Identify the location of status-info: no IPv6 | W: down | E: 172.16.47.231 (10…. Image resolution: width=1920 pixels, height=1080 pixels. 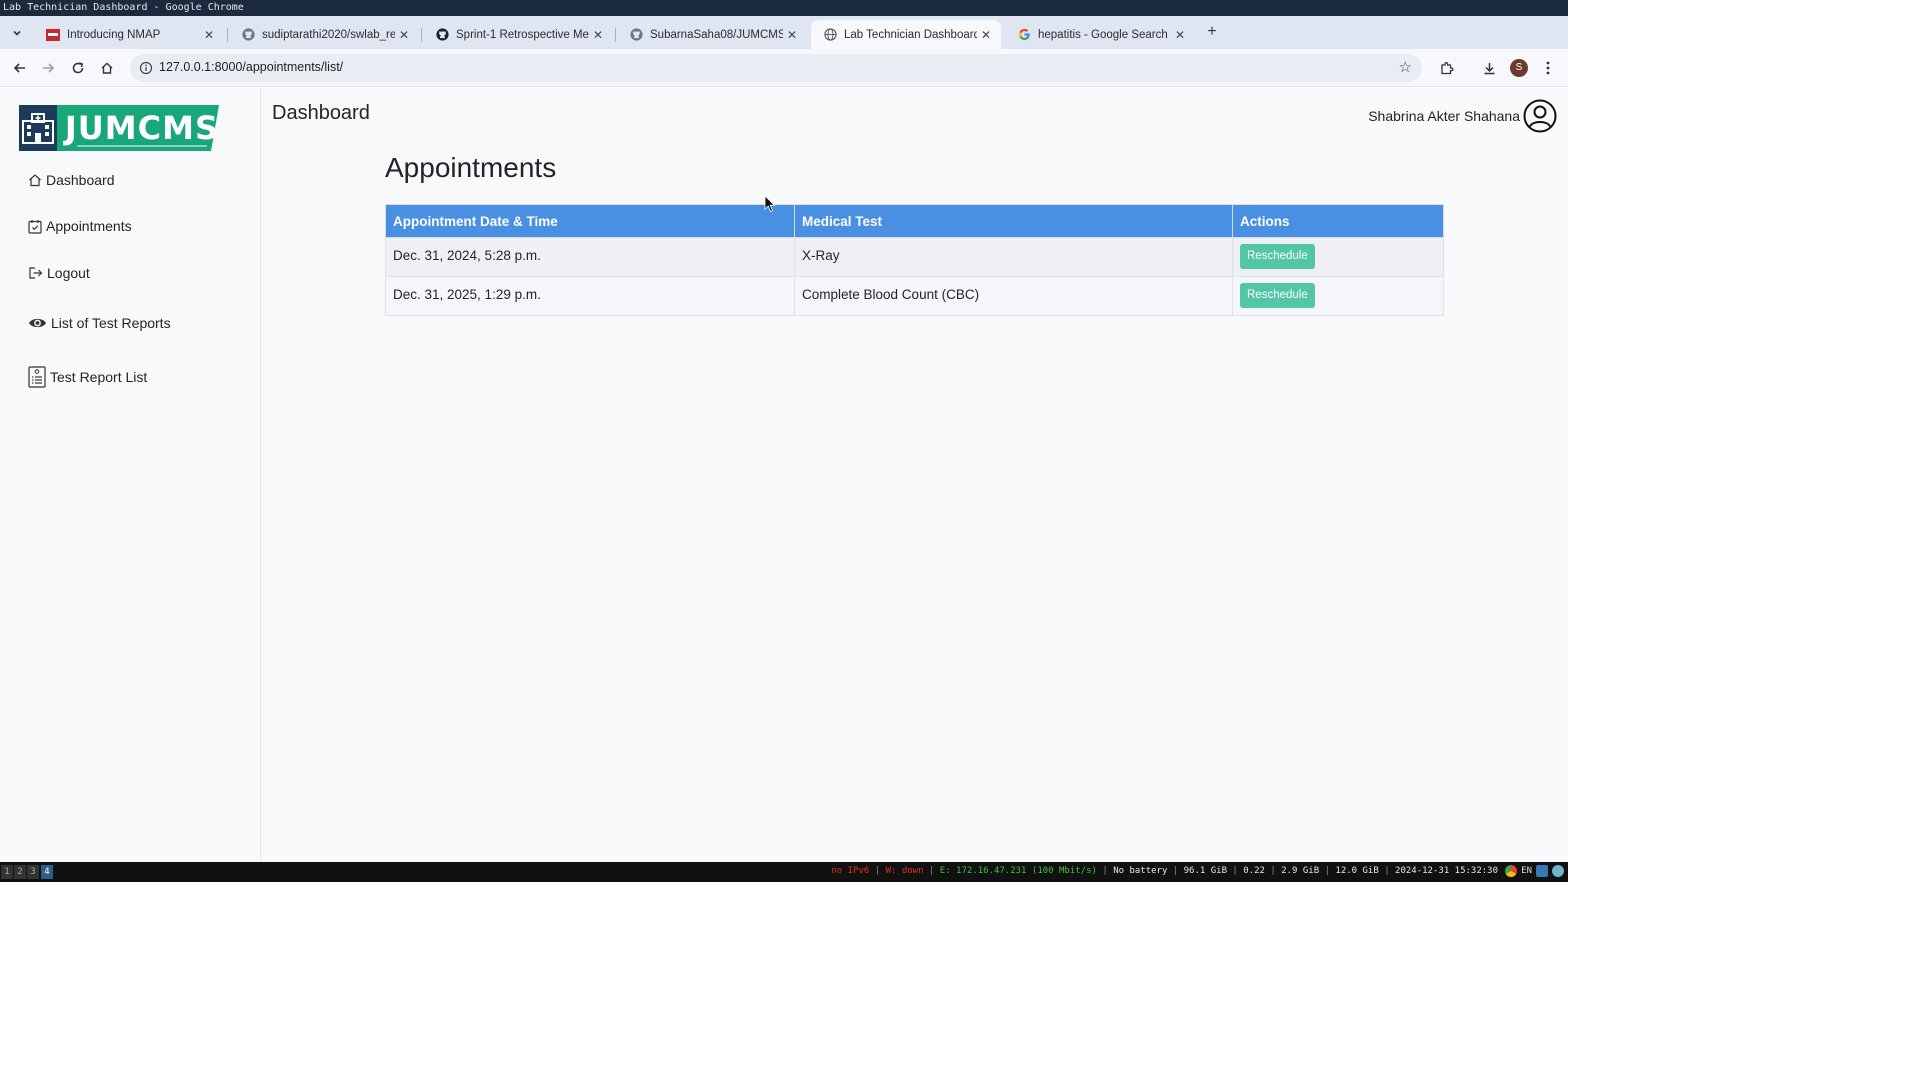
(1164, 871).